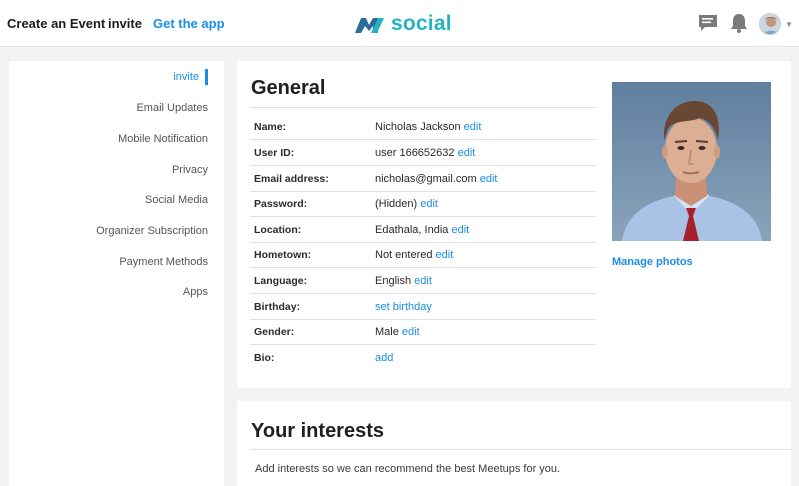 This screenshot has width=799, height=486. I want to click on edit-name-link: edit, so click(473, 127).